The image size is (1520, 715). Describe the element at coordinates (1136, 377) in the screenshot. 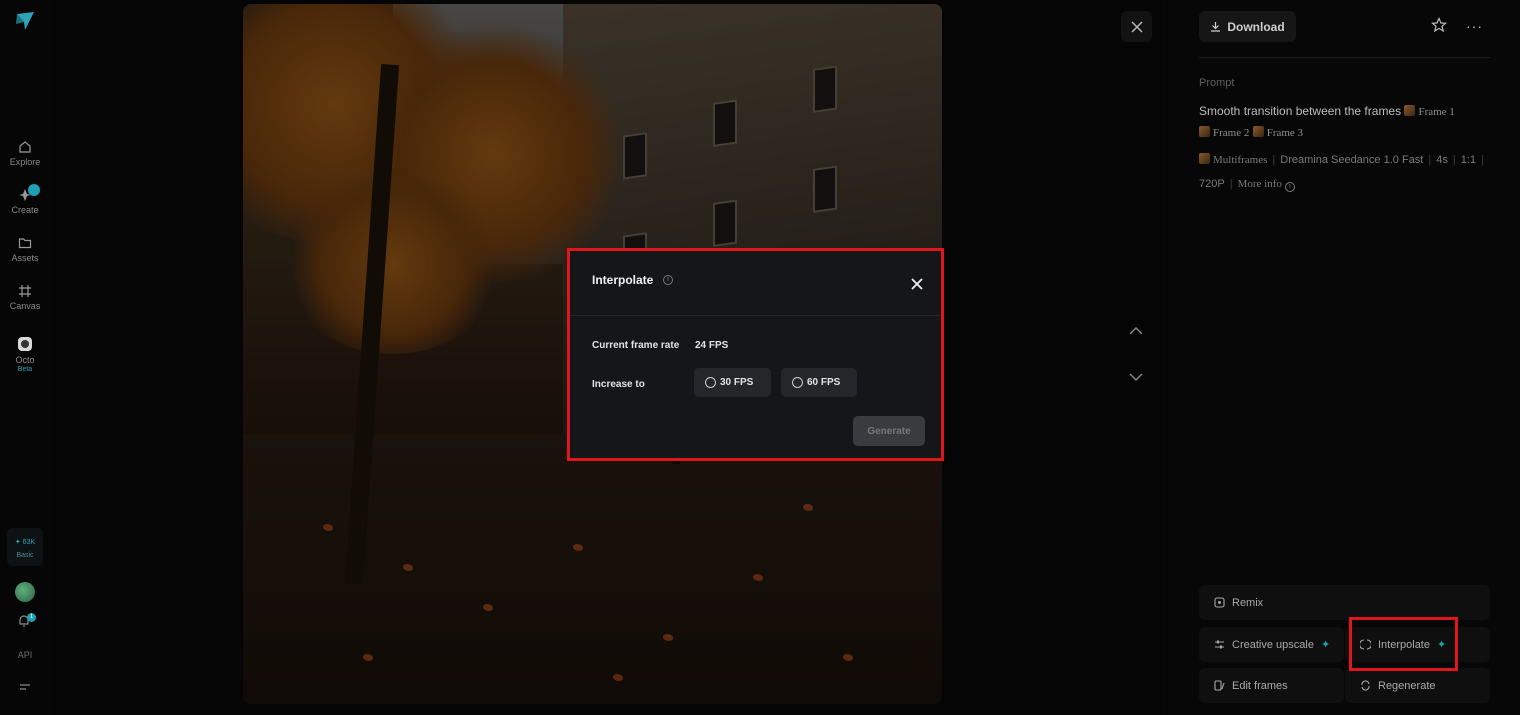

I see `chevron-down-icon` at that location.